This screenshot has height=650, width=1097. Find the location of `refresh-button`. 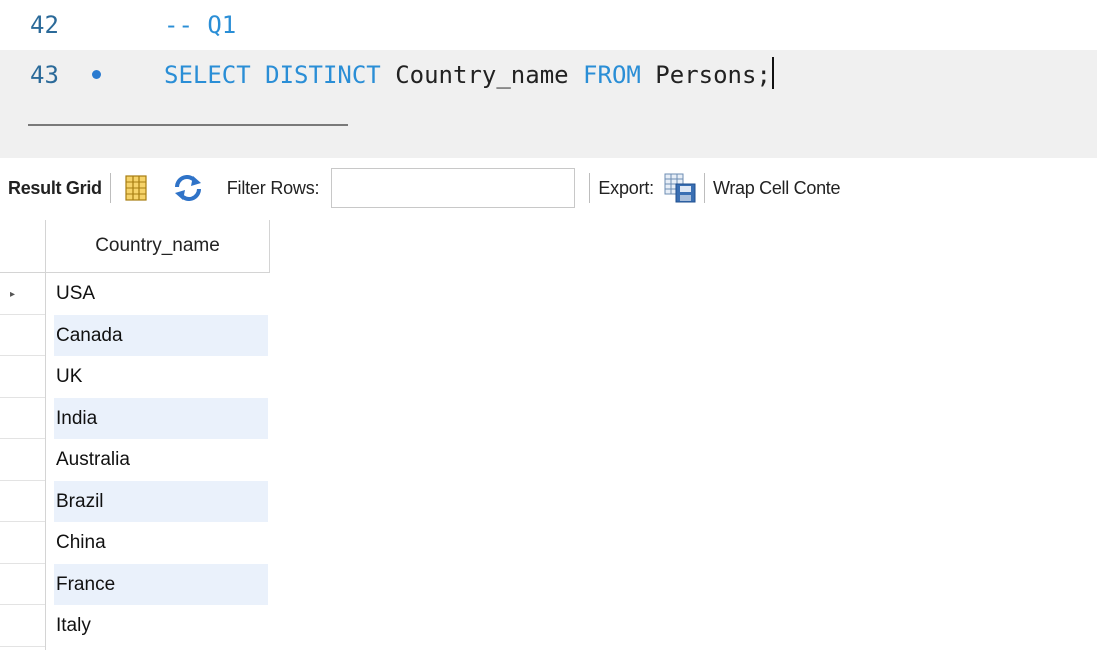

refresh-button is located at coordinates (175, 188).